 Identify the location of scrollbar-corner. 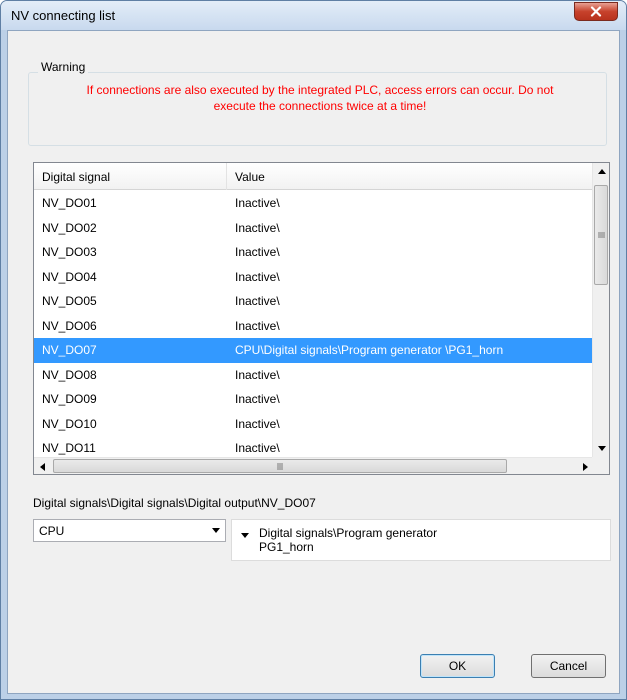
(600, 465).